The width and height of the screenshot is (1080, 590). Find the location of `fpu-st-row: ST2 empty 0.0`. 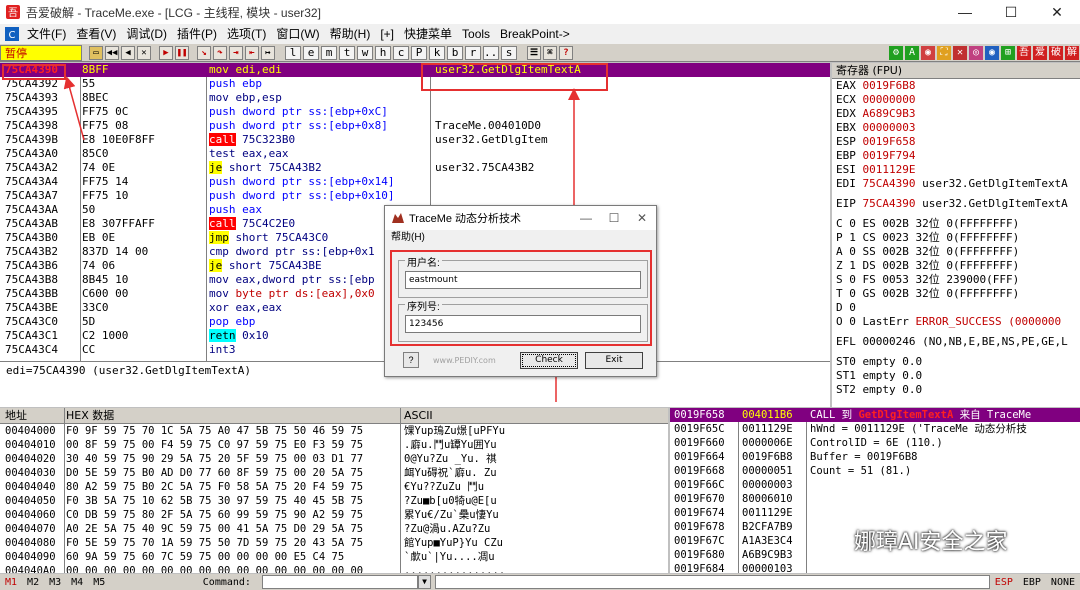

fpu-st-row: ST2 empty 0.0 is located at coordinates (956, 390).